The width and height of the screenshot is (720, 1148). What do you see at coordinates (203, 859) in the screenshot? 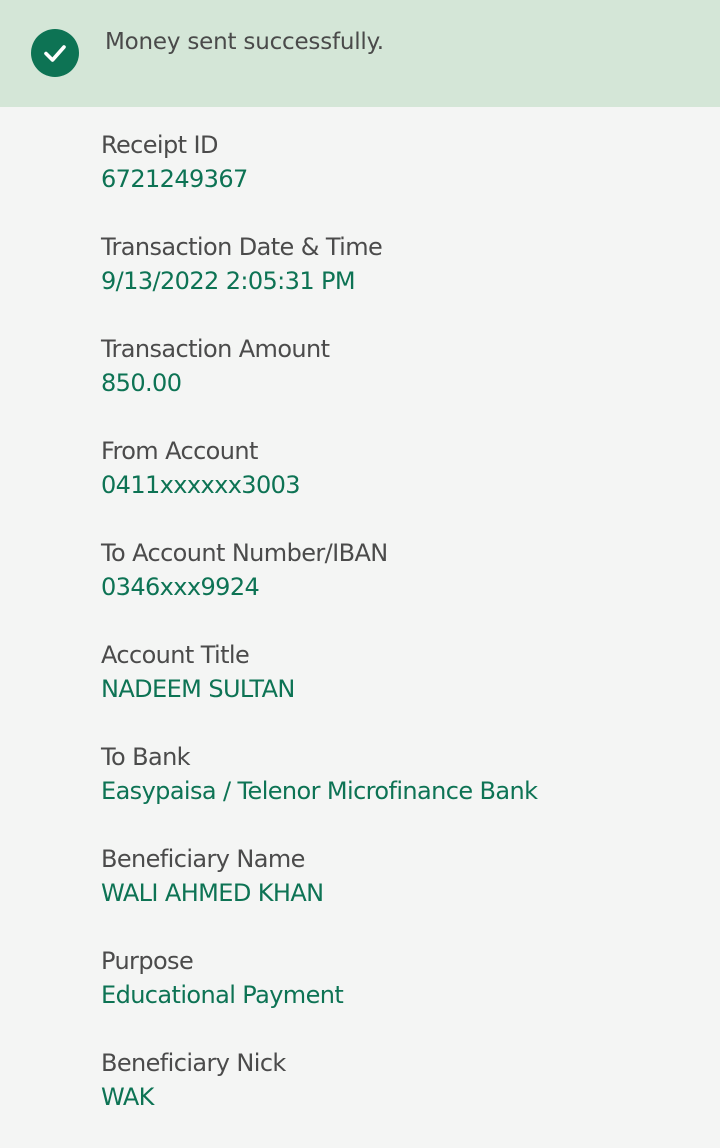
I see `field-label: Beneficiary Name` at bounding box center [203, 859].